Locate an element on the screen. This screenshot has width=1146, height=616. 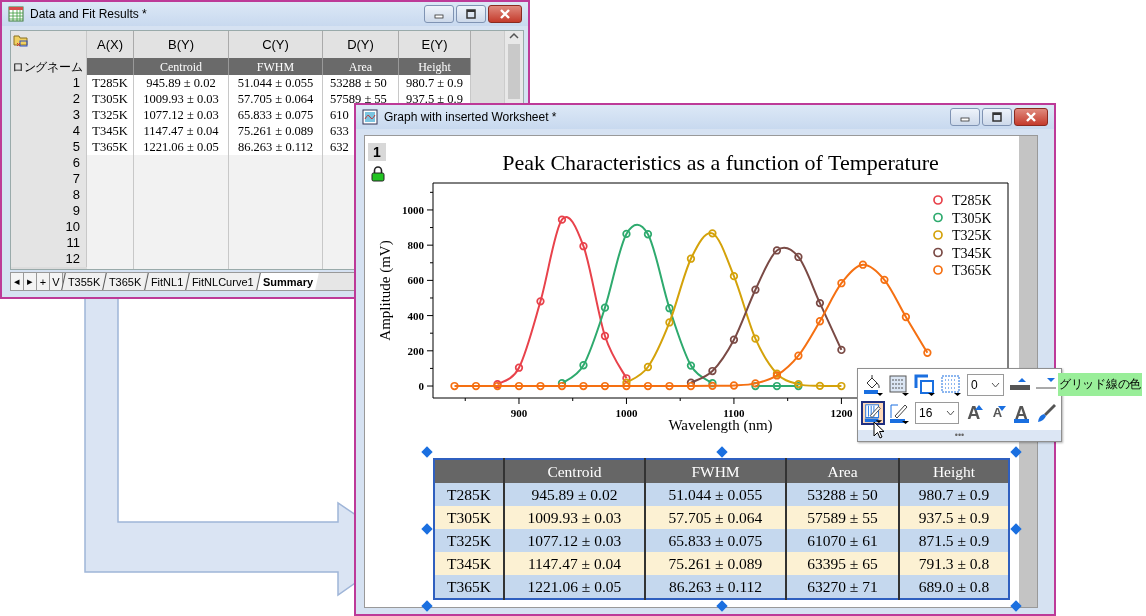
table-cell: 61070 ± 61 is located at coordinates (842, 540).